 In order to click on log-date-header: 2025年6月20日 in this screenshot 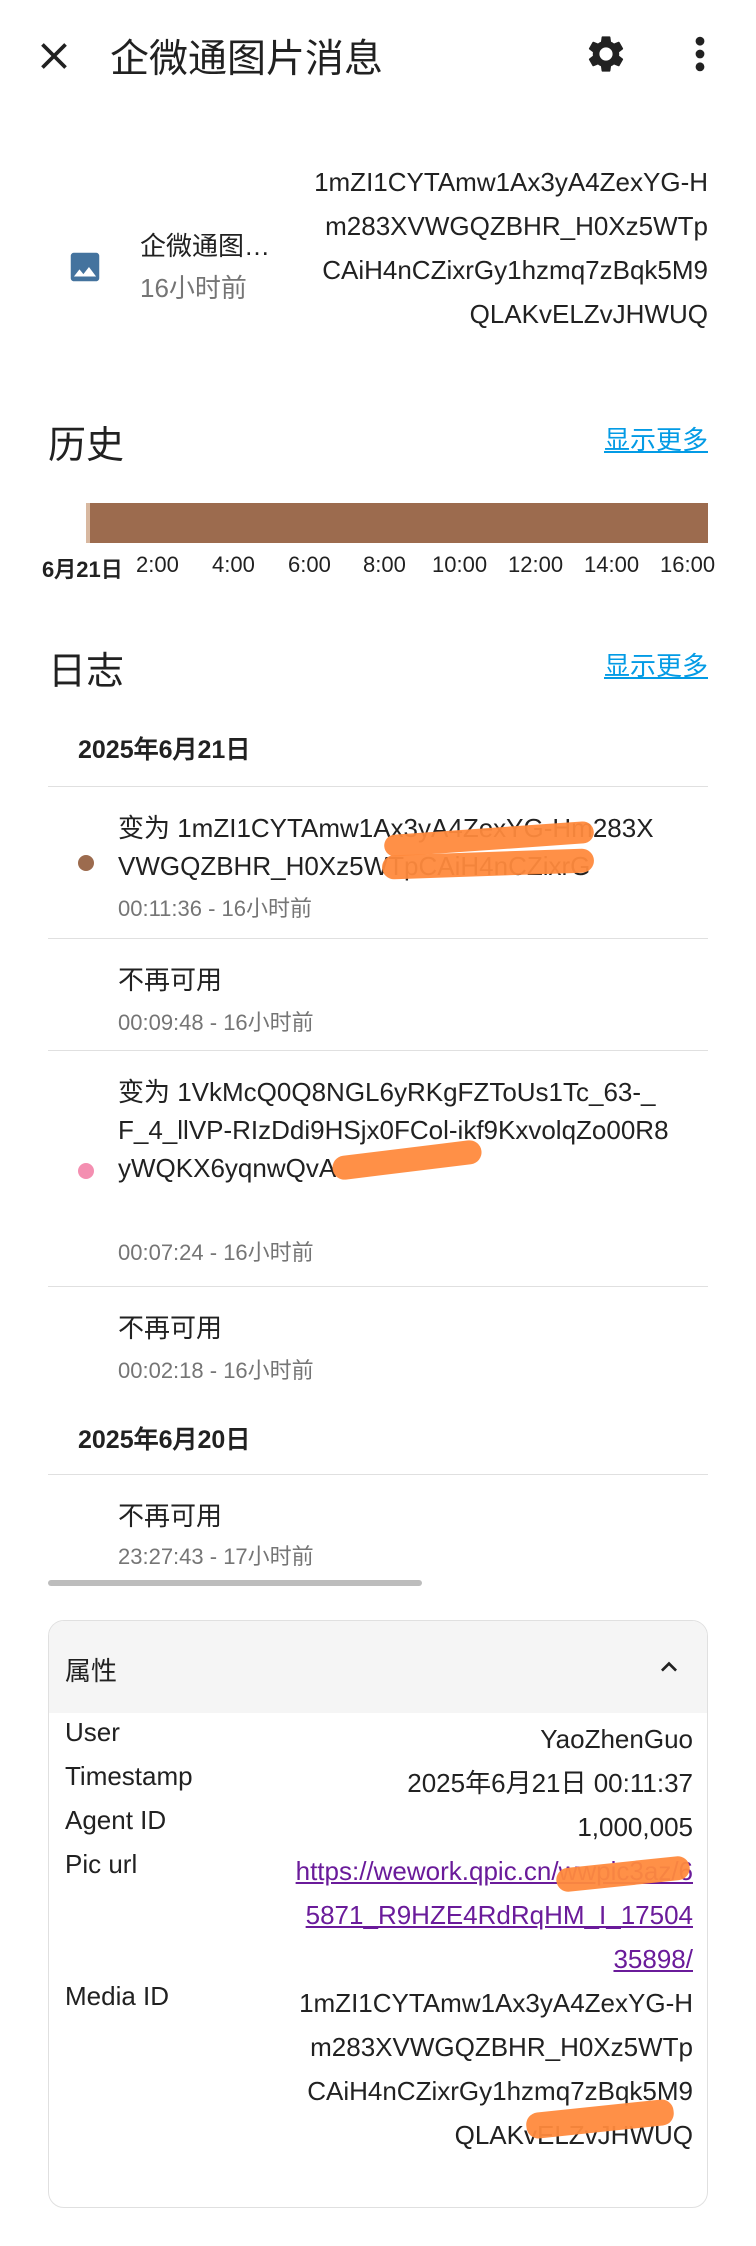, I will do `click(164, 1440)`.